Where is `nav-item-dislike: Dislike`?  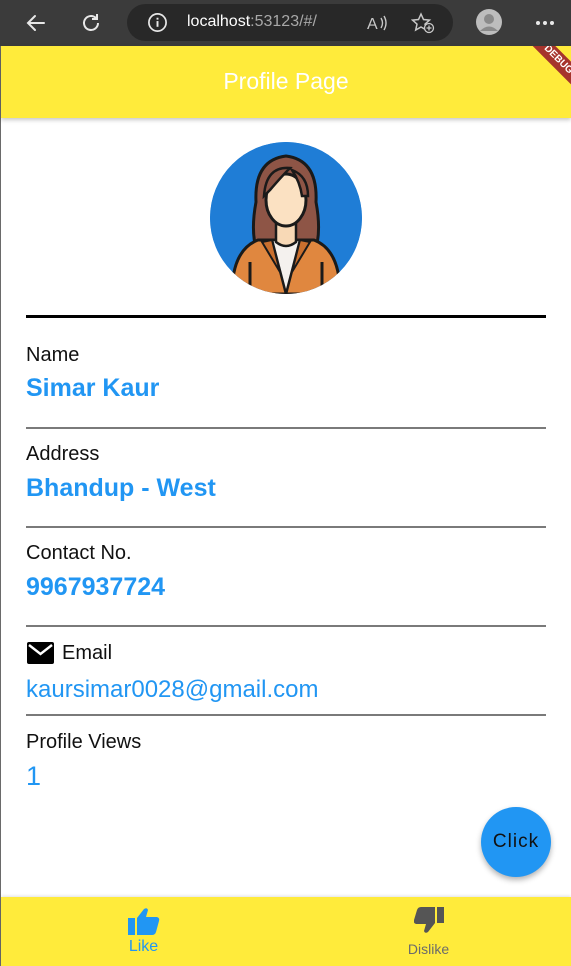
nav-item-dislike: Dislike is located at coordinates (428, 931).